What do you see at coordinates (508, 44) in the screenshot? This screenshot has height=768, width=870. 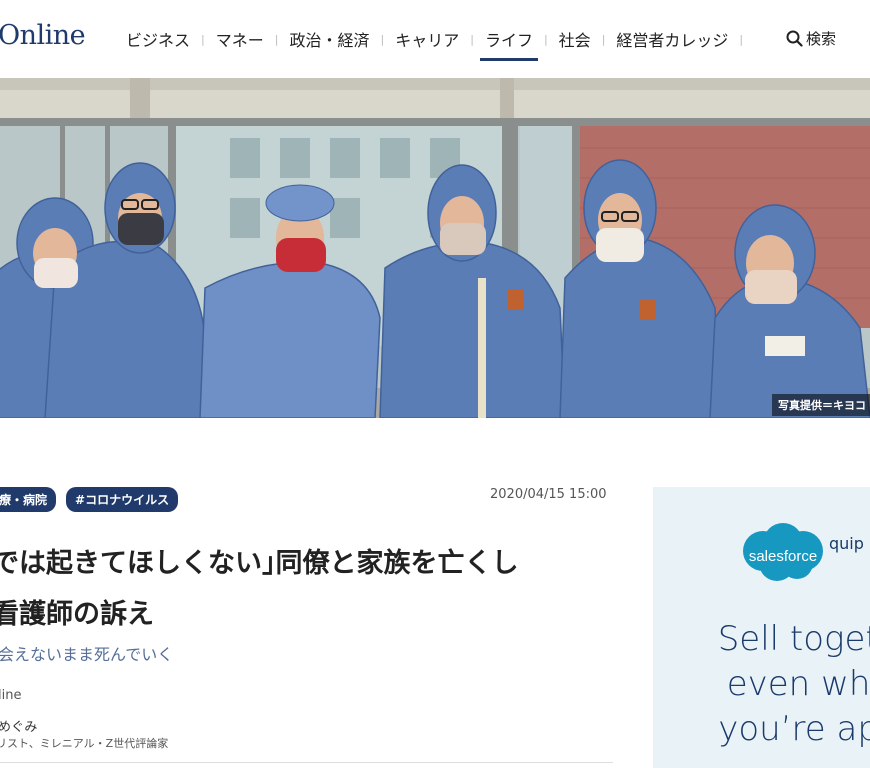 I see `nav-item-life: ライフ` at bounding box center [508, 44].